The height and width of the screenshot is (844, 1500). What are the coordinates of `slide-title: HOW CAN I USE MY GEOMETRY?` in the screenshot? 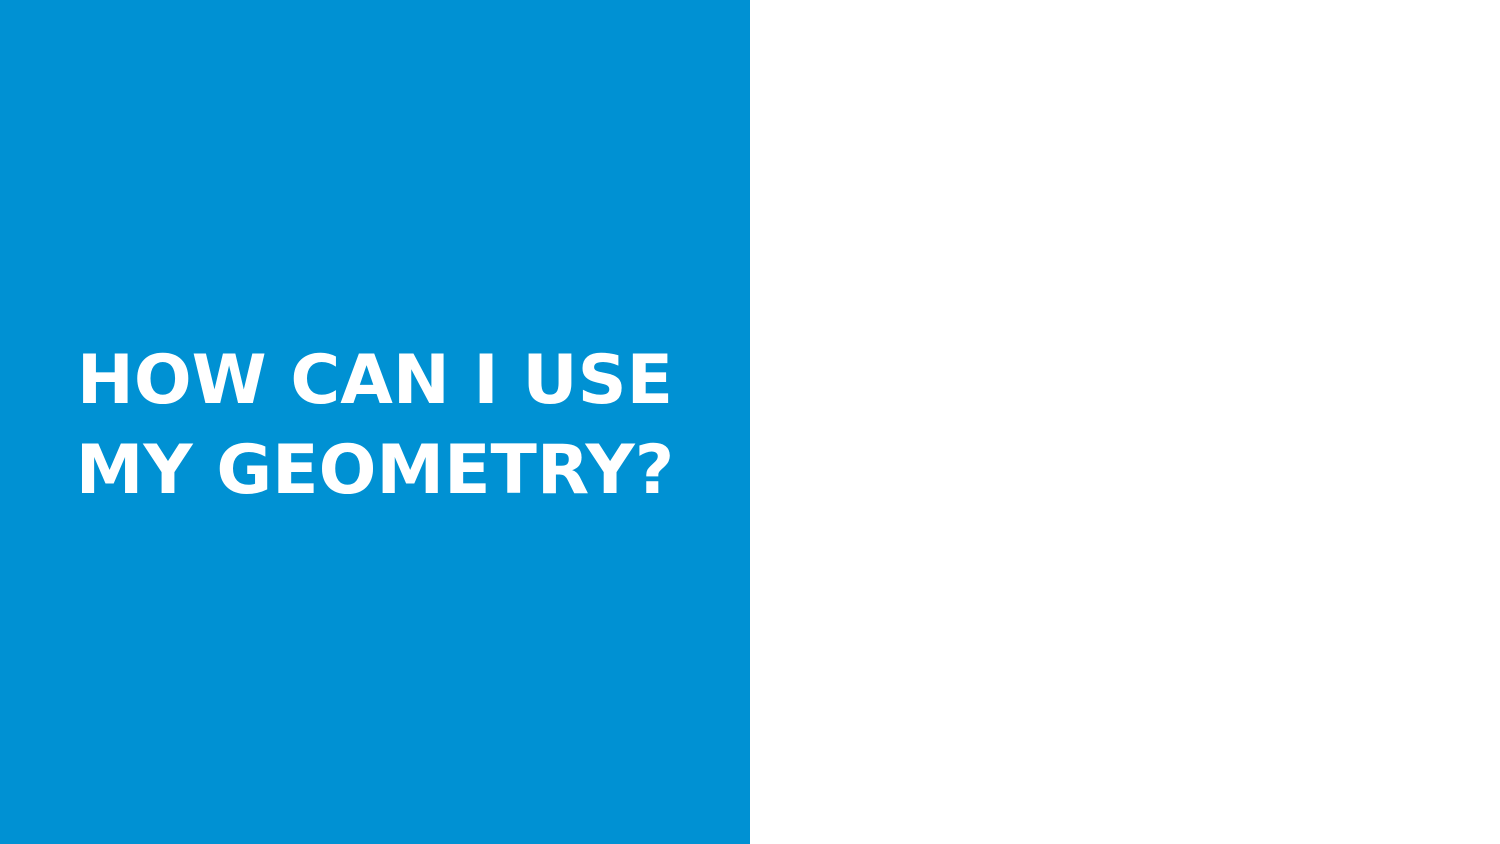 It's located at (375, 426).